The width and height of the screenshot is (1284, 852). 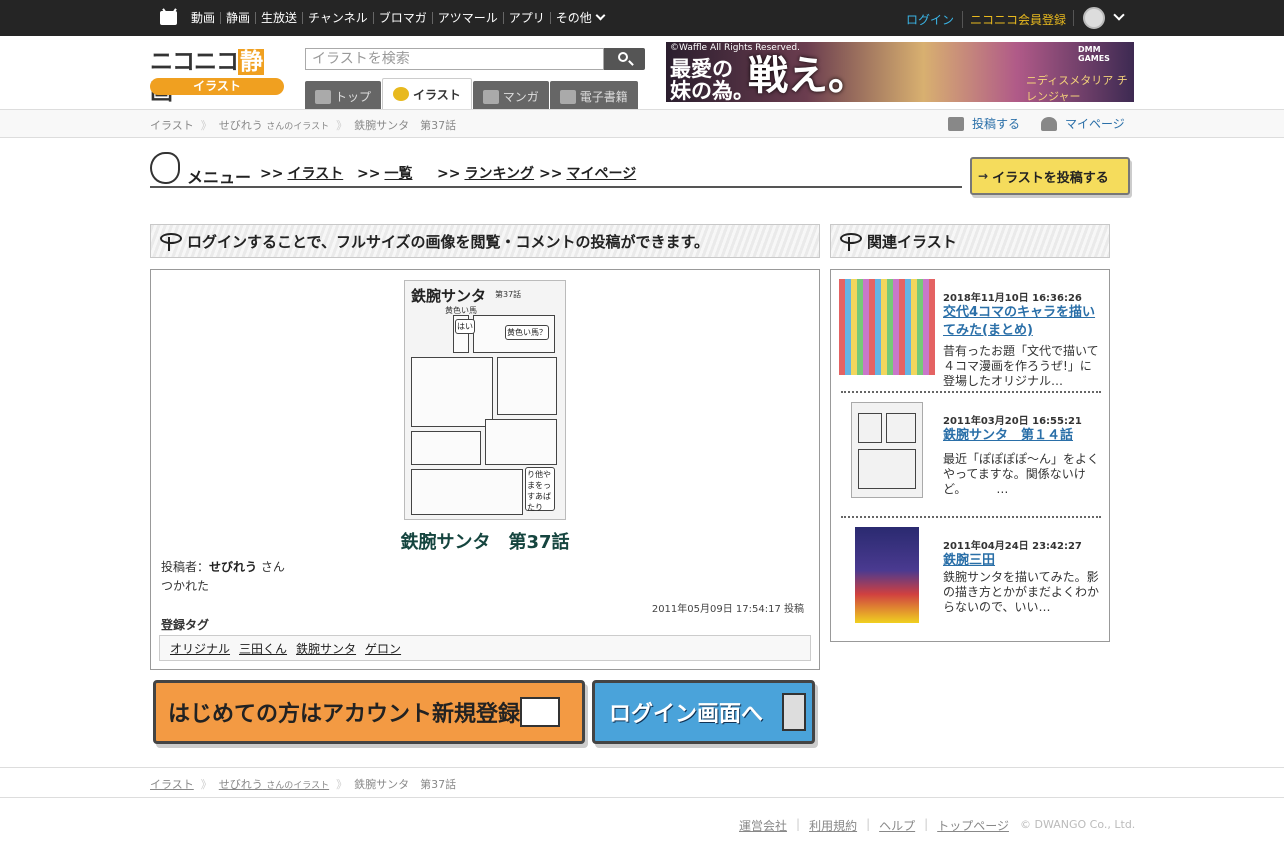 I want to click on poster-suffix: さん, so click(x=272, y=567).